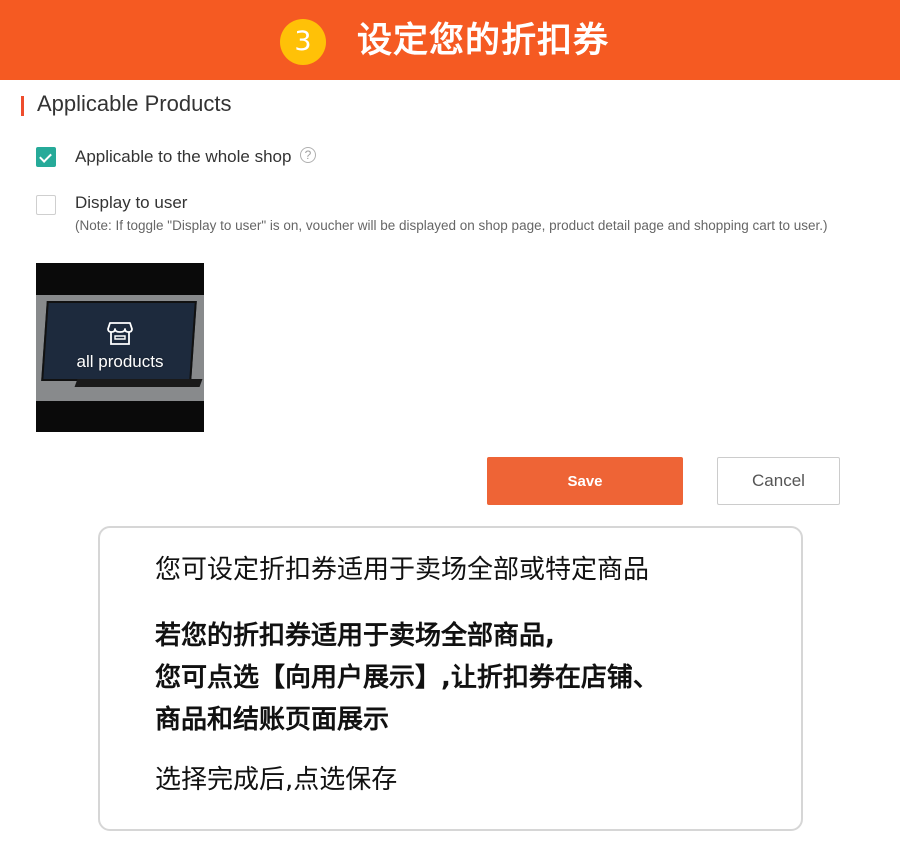  Describe the element at coordinates (303, 42) in the screenshot. I see `step-number-badge: 3` at that location.